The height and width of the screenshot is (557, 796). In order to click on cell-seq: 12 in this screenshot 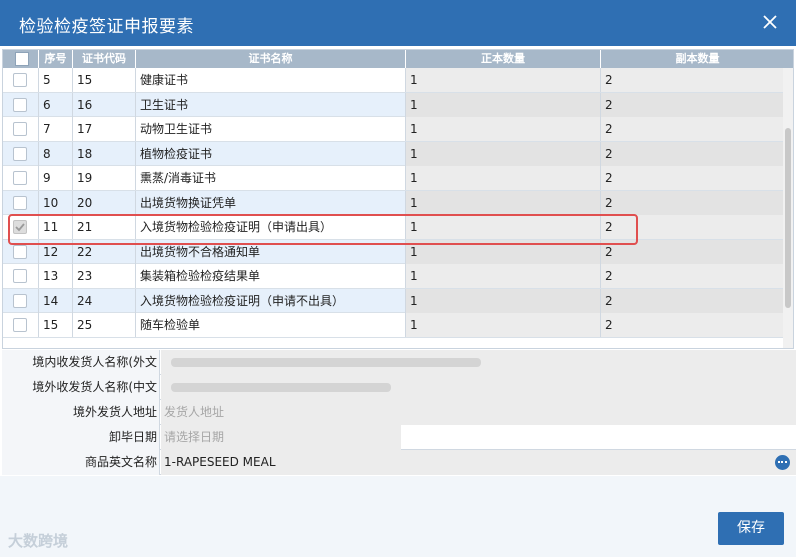, I will do `click(56, 251)`.